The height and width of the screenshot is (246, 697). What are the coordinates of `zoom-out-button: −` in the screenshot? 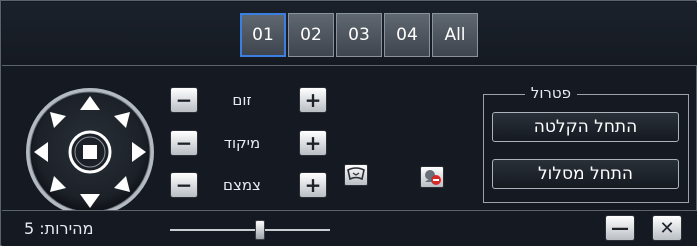 It's located at (184, 100).